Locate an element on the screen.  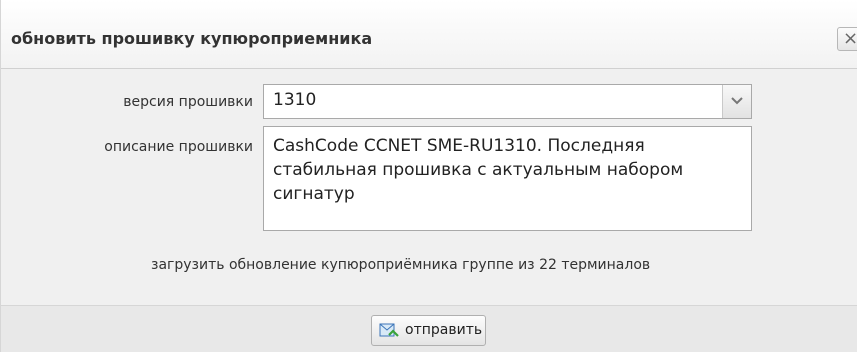
version-dropdown-trigger is located at coordinates (736, 101).